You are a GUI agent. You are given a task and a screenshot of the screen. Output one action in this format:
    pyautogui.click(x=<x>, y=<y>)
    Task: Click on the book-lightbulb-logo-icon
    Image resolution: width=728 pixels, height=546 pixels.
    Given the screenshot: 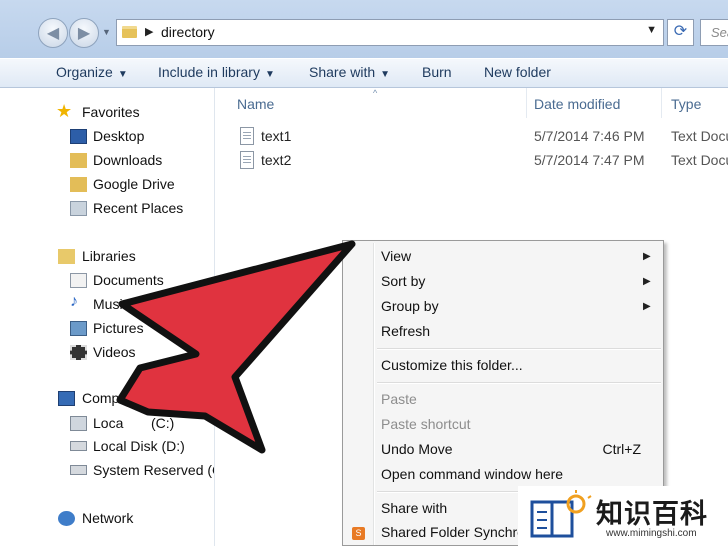 What is the action you would take?
    pyautogui.click(x=561, y=514)
    